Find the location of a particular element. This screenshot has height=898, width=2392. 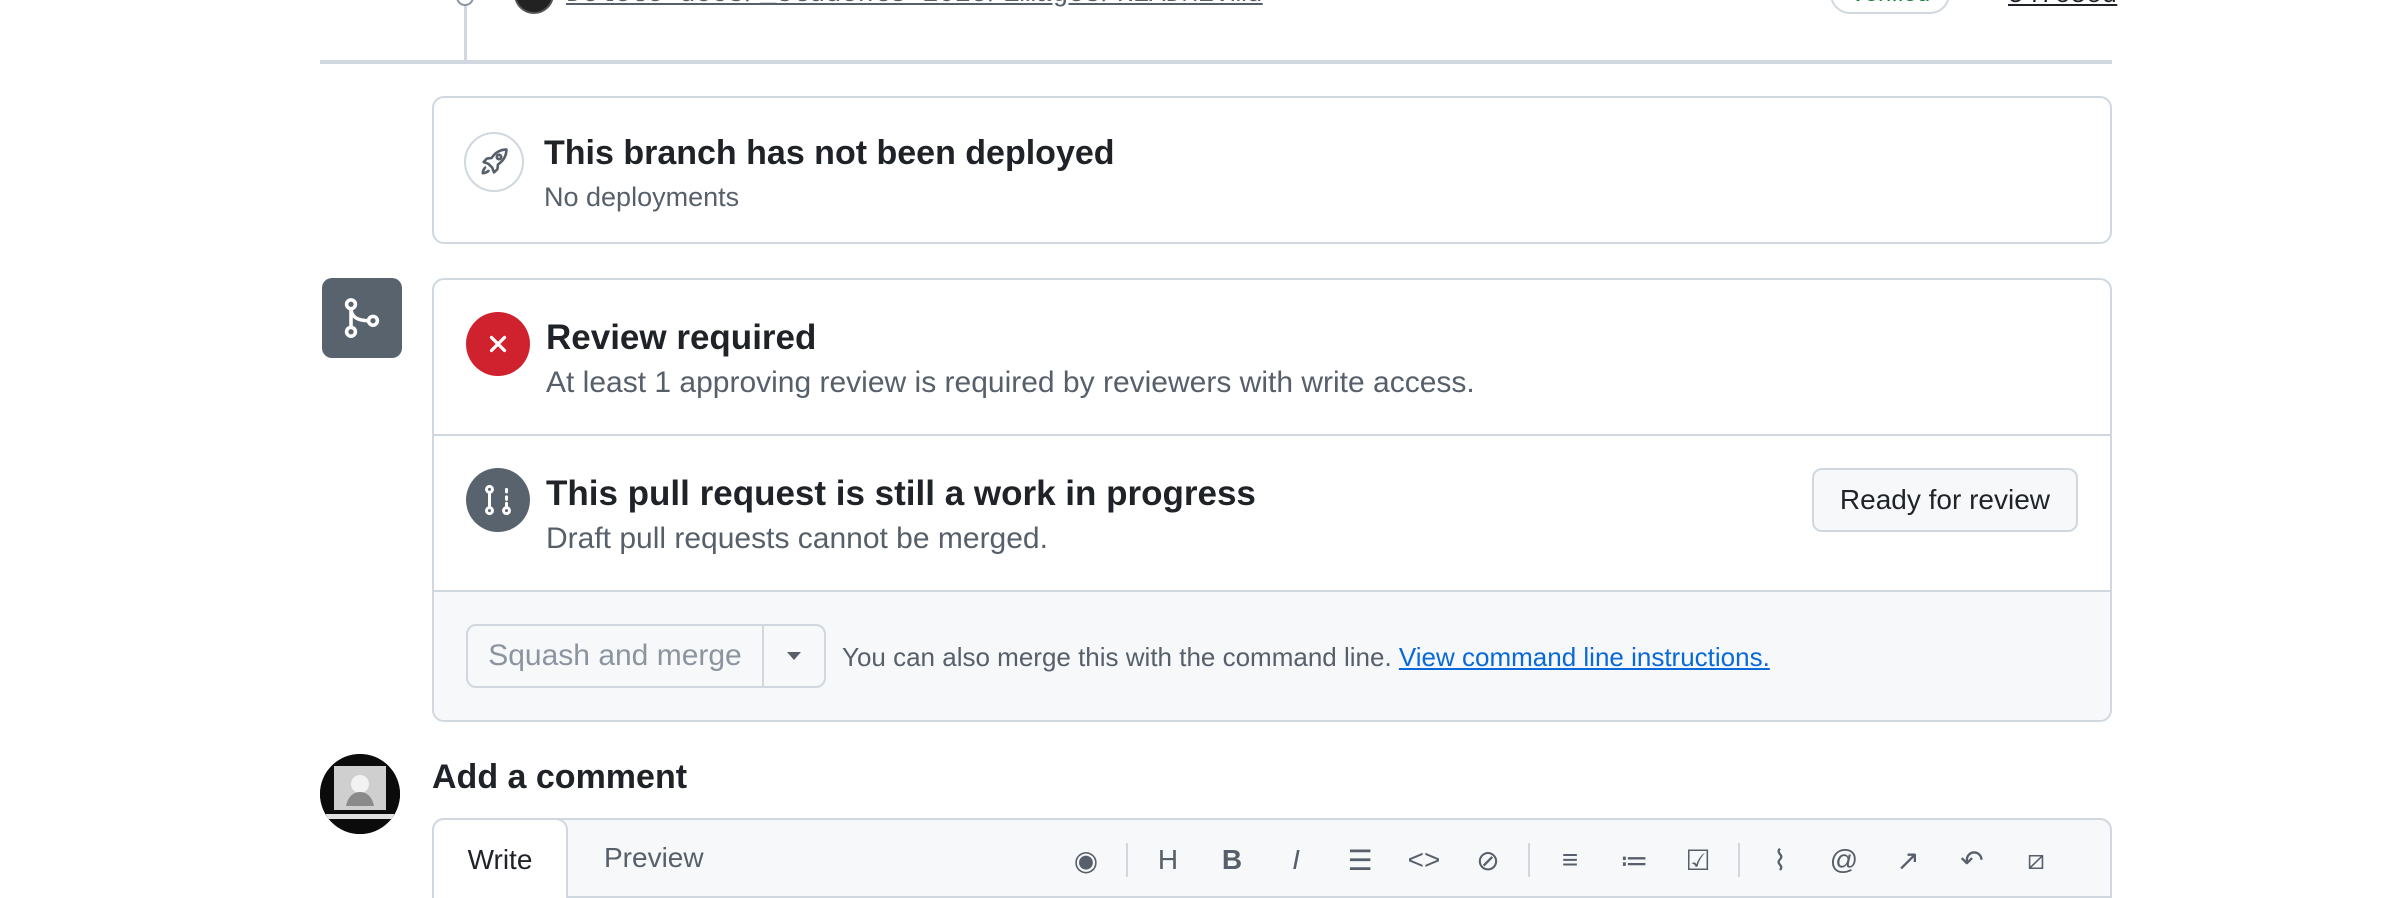

avatar is located at coordinates (360, 794).